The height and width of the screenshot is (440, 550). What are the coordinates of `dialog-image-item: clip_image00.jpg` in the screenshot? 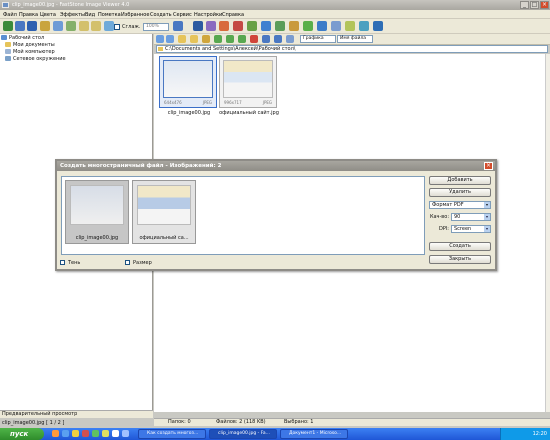 It's located at (97, 212).